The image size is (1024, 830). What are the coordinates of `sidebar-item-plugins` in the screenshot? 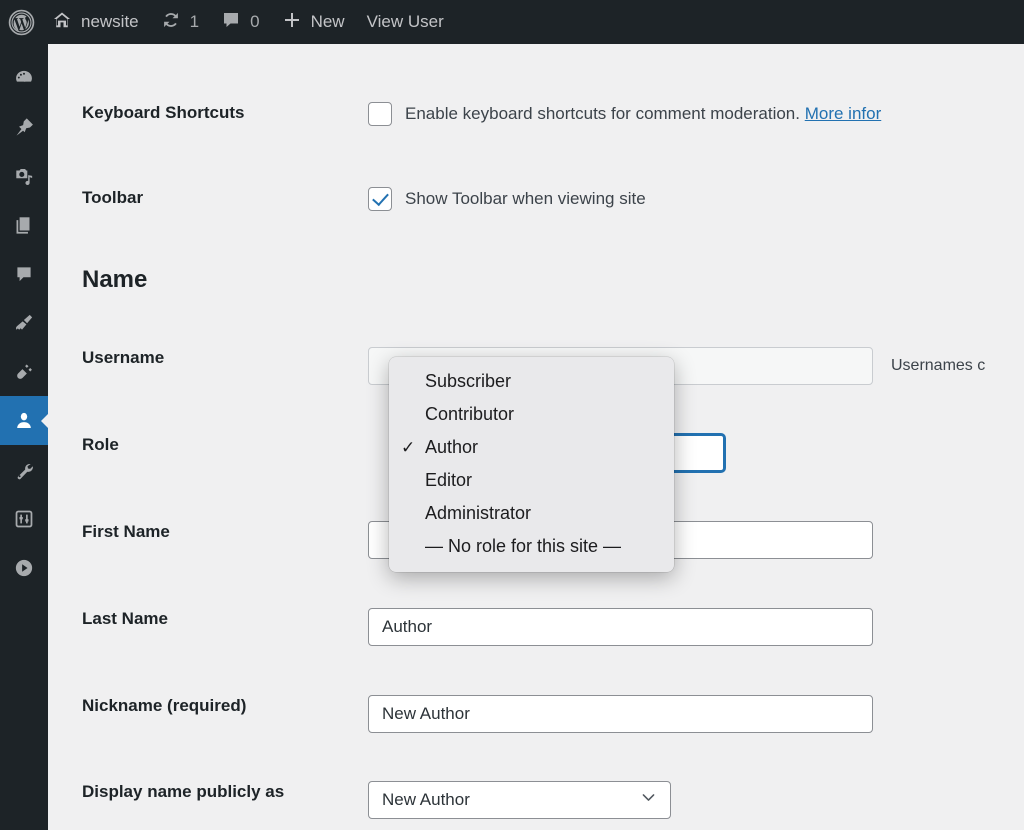 It's located at (24, 371).